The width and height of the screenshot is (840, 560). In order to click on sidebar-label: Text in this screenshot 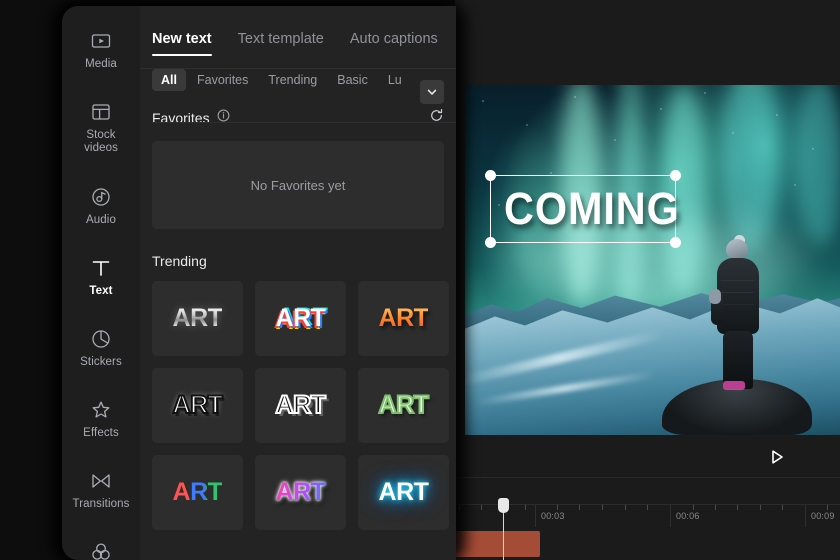, I will do `click(101, 291)`.